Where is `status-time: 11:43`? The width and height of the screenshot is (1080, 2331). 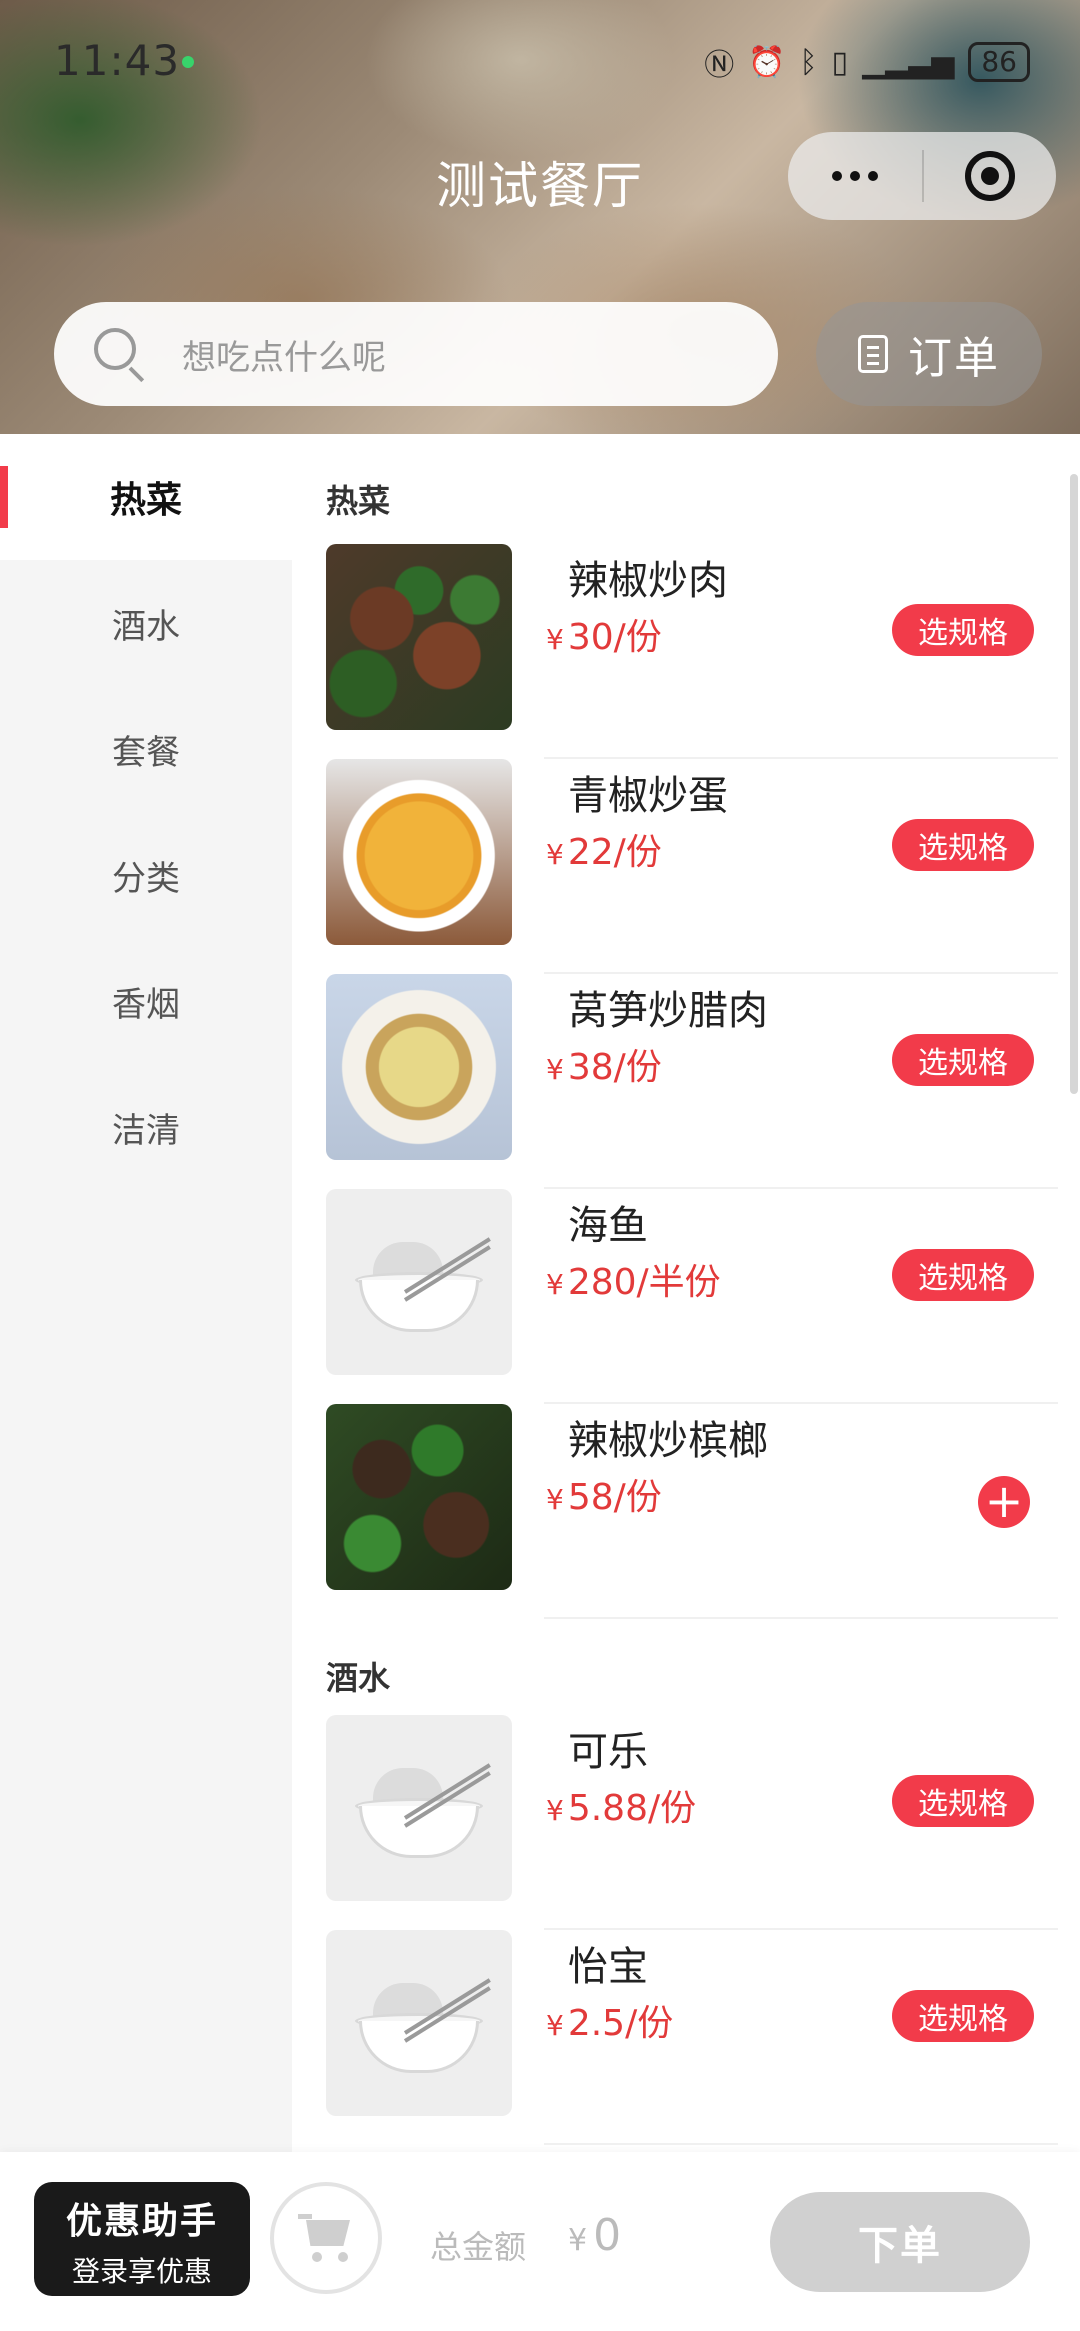 status-time: 11:43 is located at coordinates (117, 60).